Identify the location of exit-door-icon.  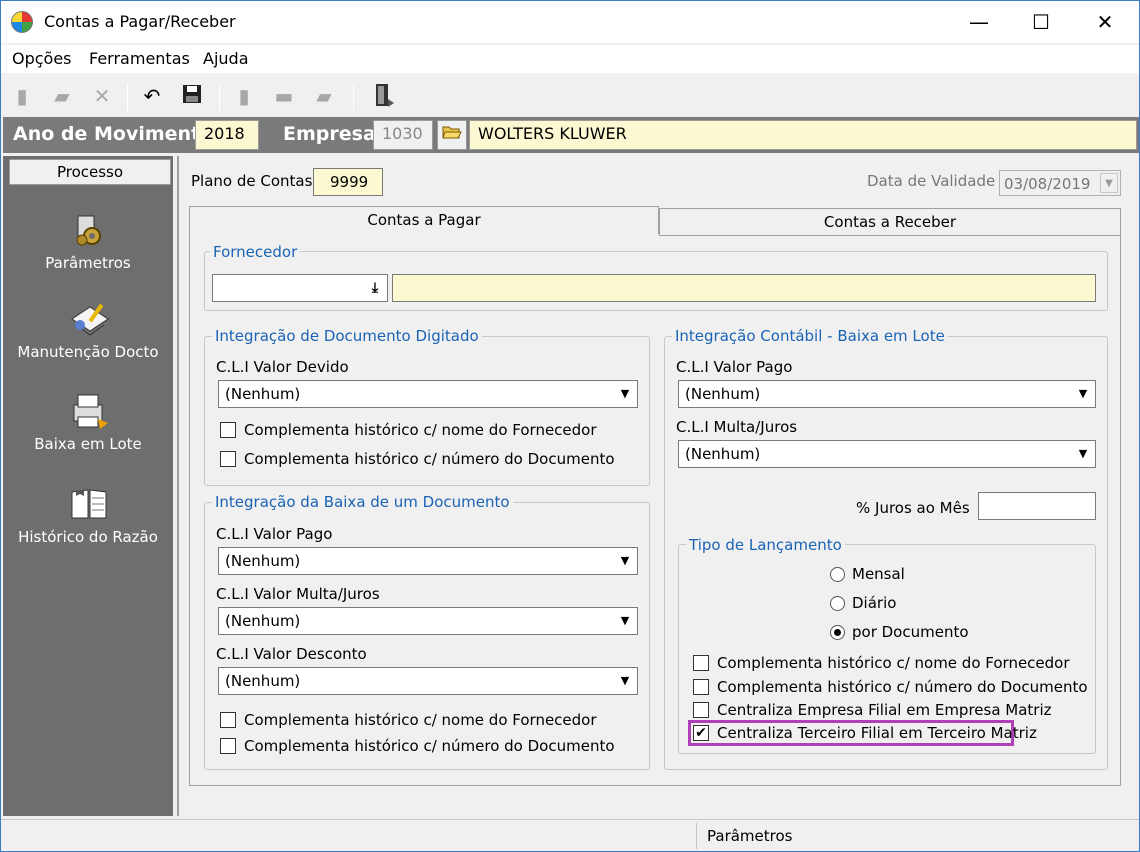
(384, 96).